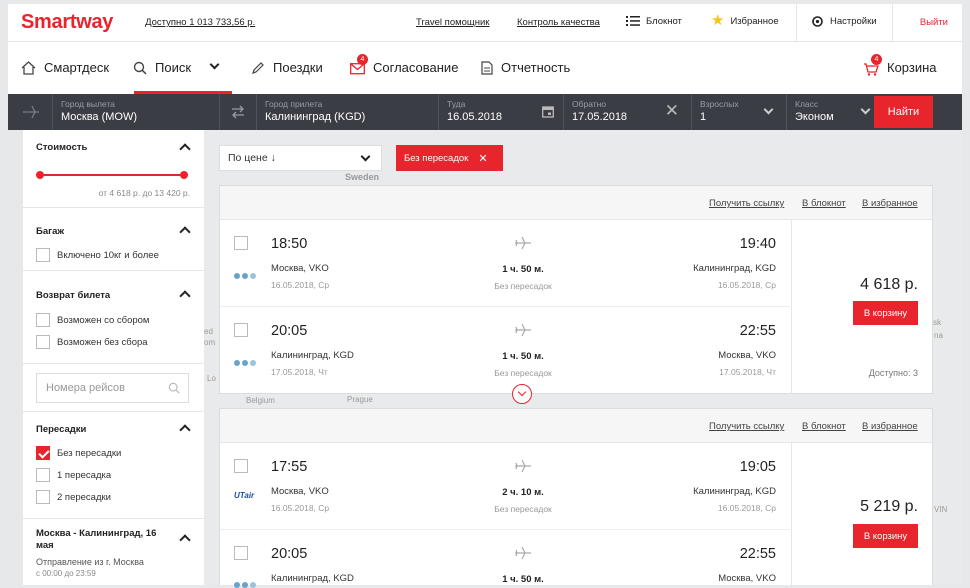  Describe the element at coordinates (523, 373) in the screenshot. I see `flight-stops: Без пересадок` at that location.